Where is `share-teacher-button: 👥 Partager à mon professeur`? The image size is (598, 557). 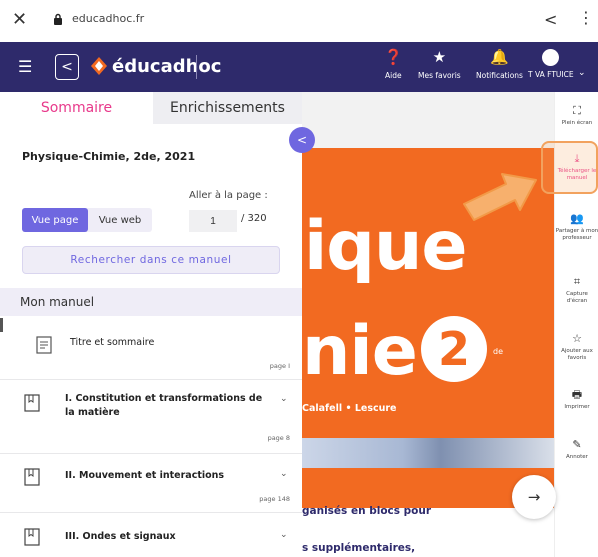 share-teacher-button: 👥 Partager à mon professeur is located at coordinates (576, 227).